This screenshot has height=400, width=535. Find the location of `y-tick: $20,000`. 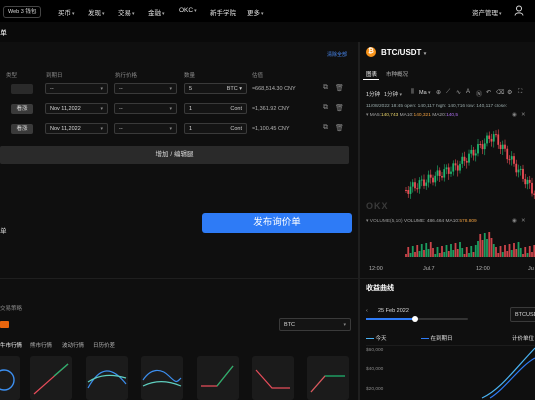

y-tick: $20,000 is located at coordinates (375, 389).